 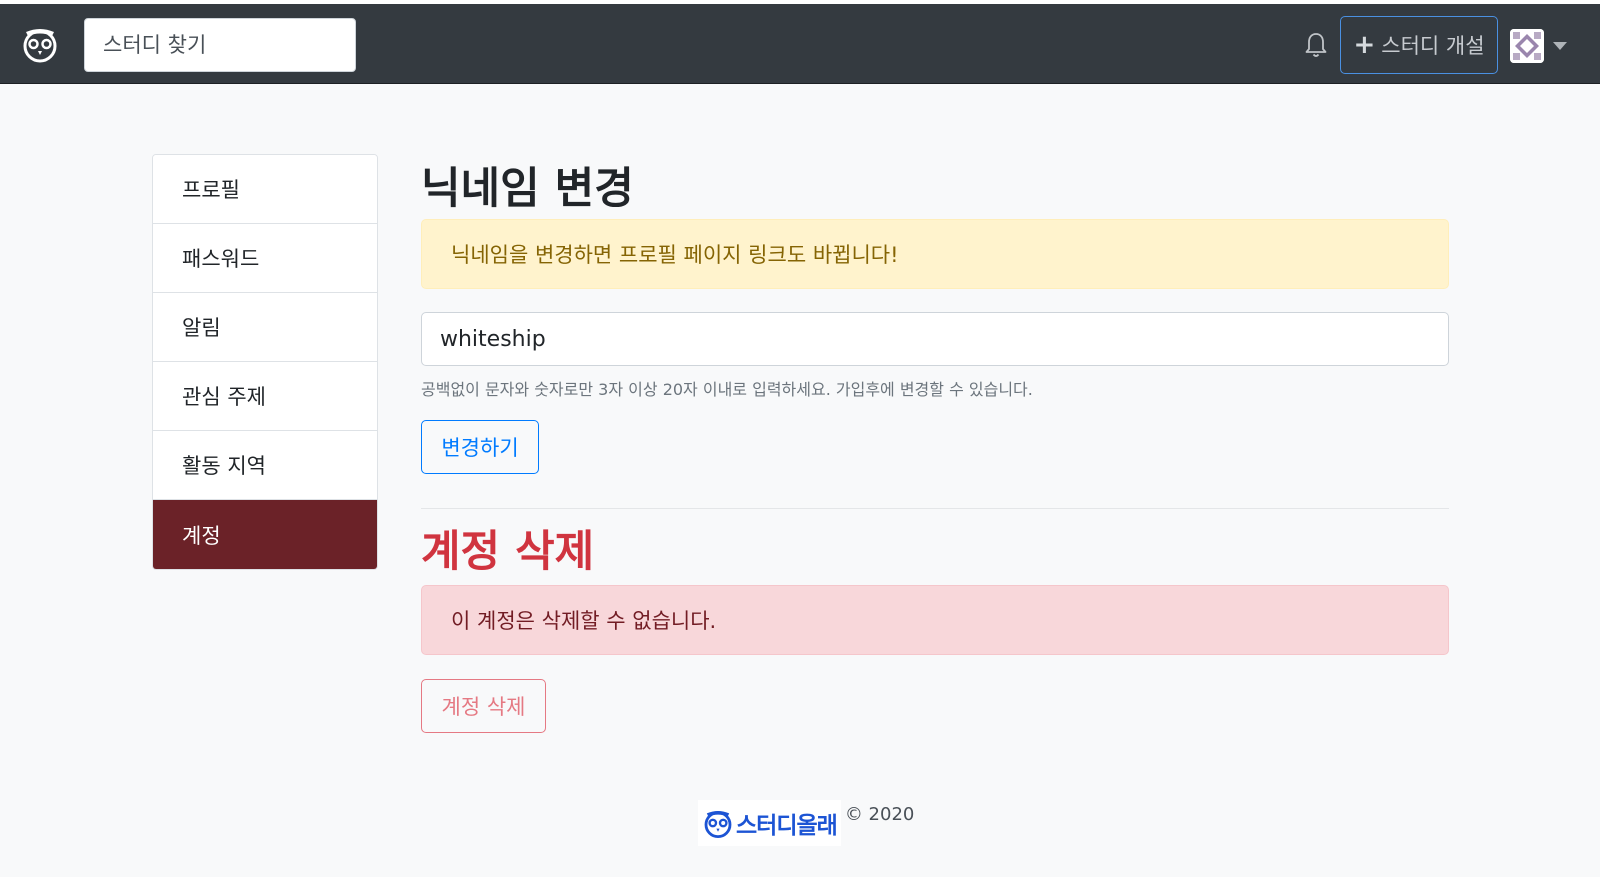 I want to click on top-navbar: + 스터디 개설, so click(x=800, y=44).